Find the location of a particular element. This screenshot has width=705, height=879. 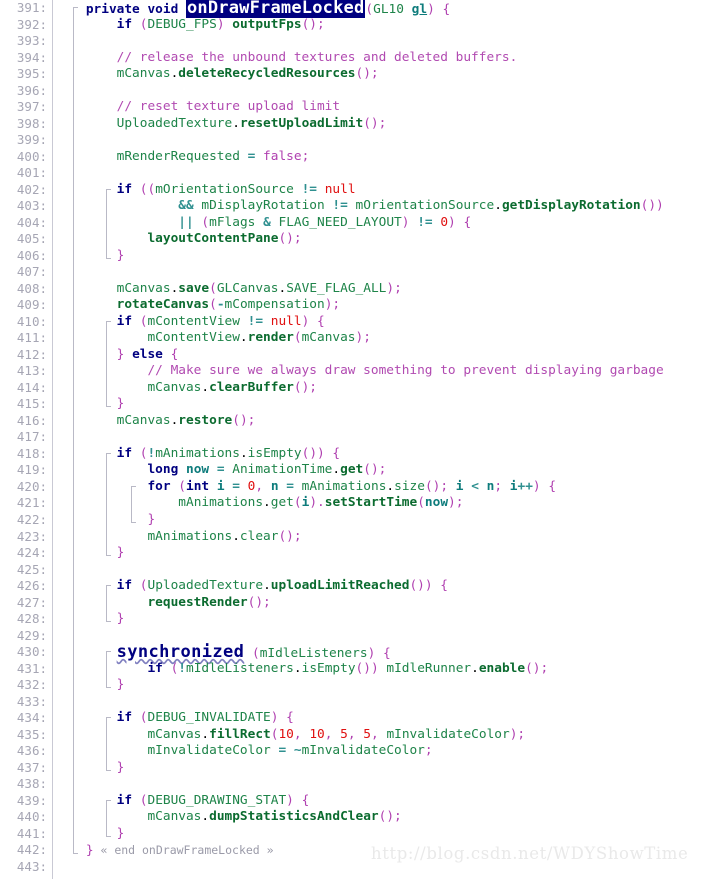

line-number-422: 422: is located at coordinates (26, 520).